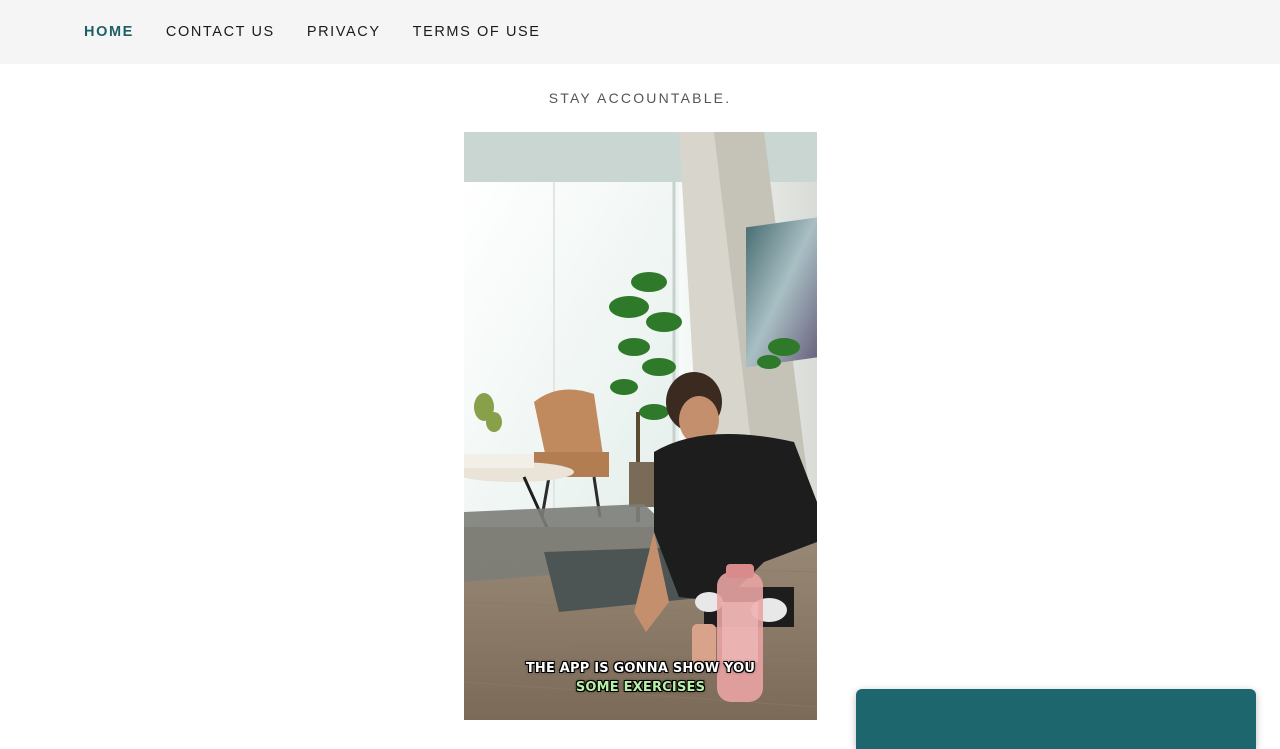  What do you see at coordinates (344, 32) in the screenshot?
I see `nav-privacy-link: PRIVACY` at bounding box center [344, 32].